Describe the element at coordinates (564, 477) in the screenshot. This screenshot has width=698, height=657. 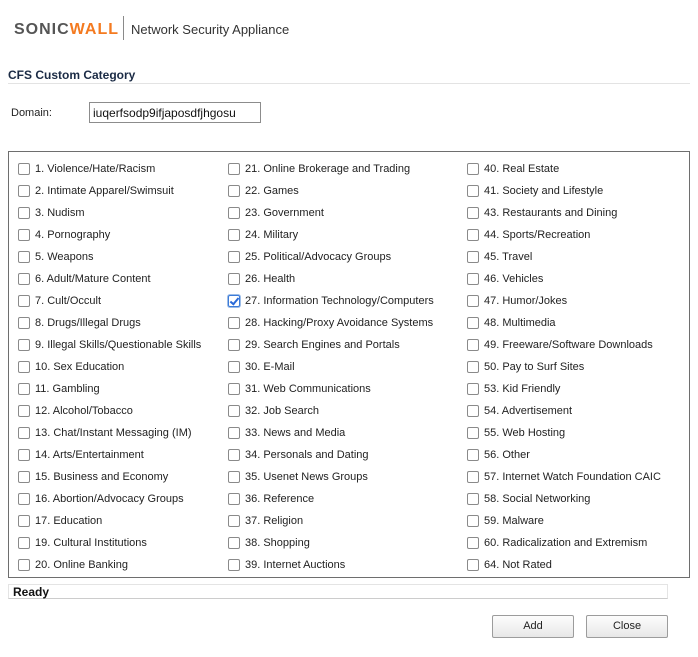
I see `category-item: 57. Internet Watch Foundation CAIC` at that location.